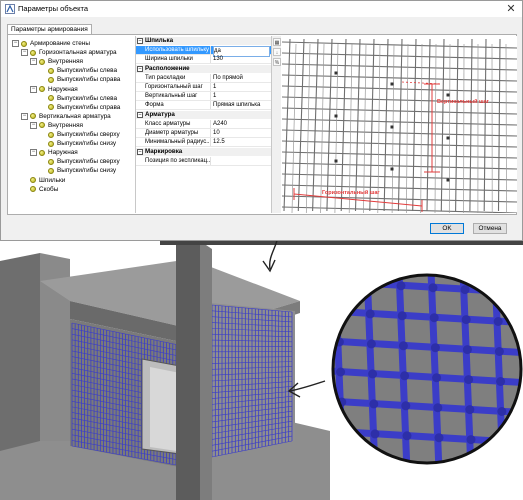 This screenshot has height=500, width=523. What do you see at coordinates (203, 59) in the screenshot?
I see `prop-spike-width: Ширина шпильки 130` at bounding box center [203, 59].